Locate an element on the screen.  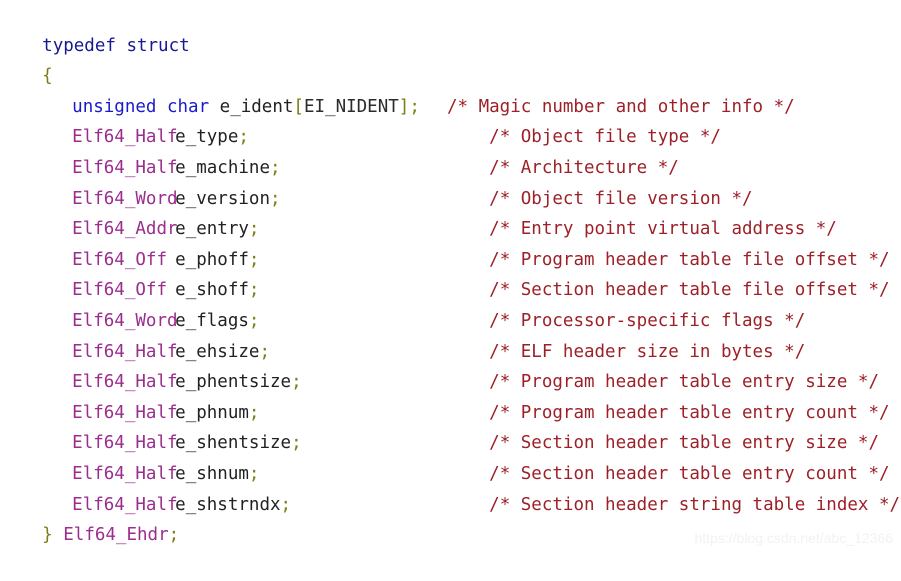
close-brace: } is located at coordinates (47, 535).